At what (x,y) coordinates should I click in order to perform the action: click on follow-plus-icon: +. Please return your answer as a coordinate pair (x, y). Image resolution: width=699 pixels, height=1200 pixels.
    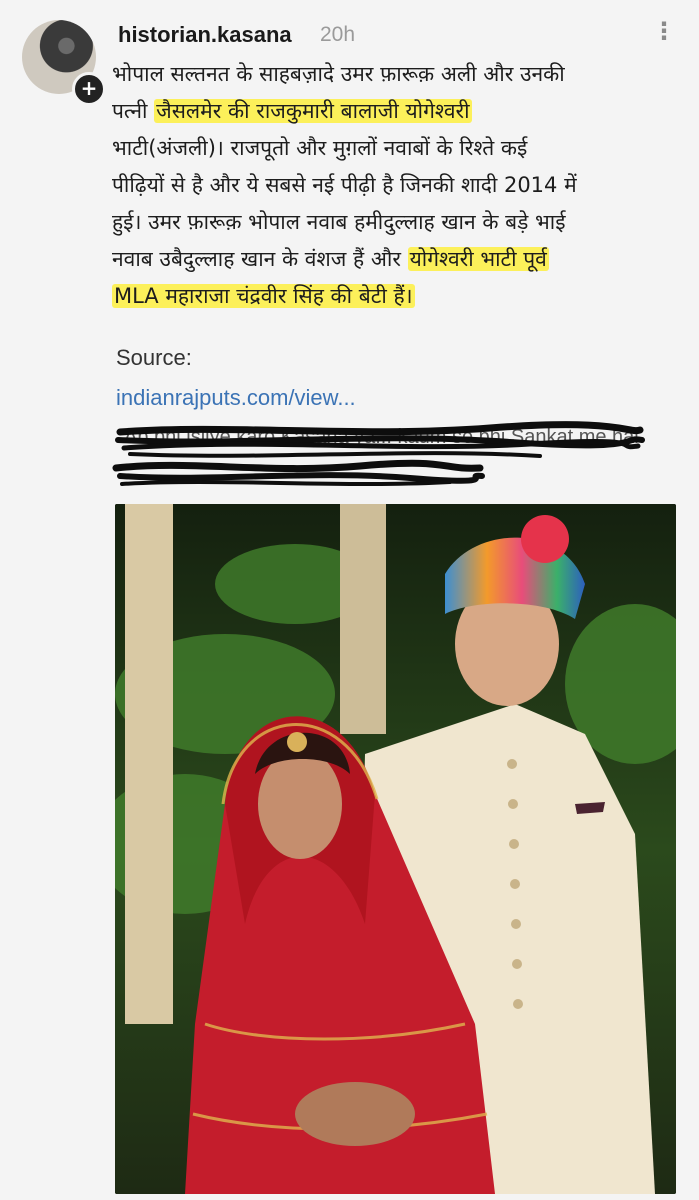
    Looking at the image, I should click on (89, 89).